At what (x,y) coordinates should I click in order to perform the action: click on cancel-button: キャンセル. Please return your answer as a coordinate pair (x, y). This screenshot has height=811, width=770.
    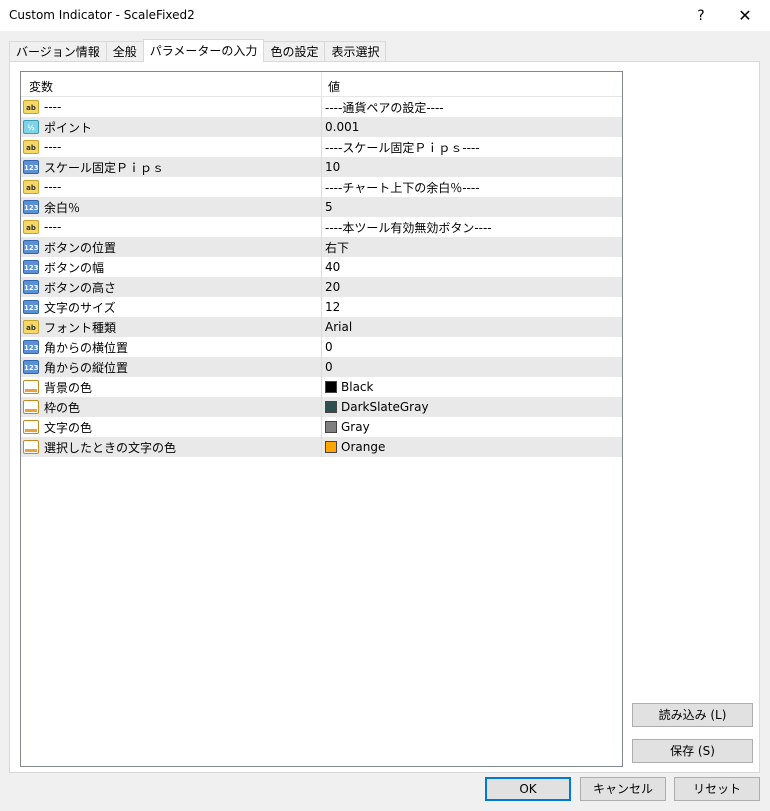
    Looking at the image, I should click on (623, 789).